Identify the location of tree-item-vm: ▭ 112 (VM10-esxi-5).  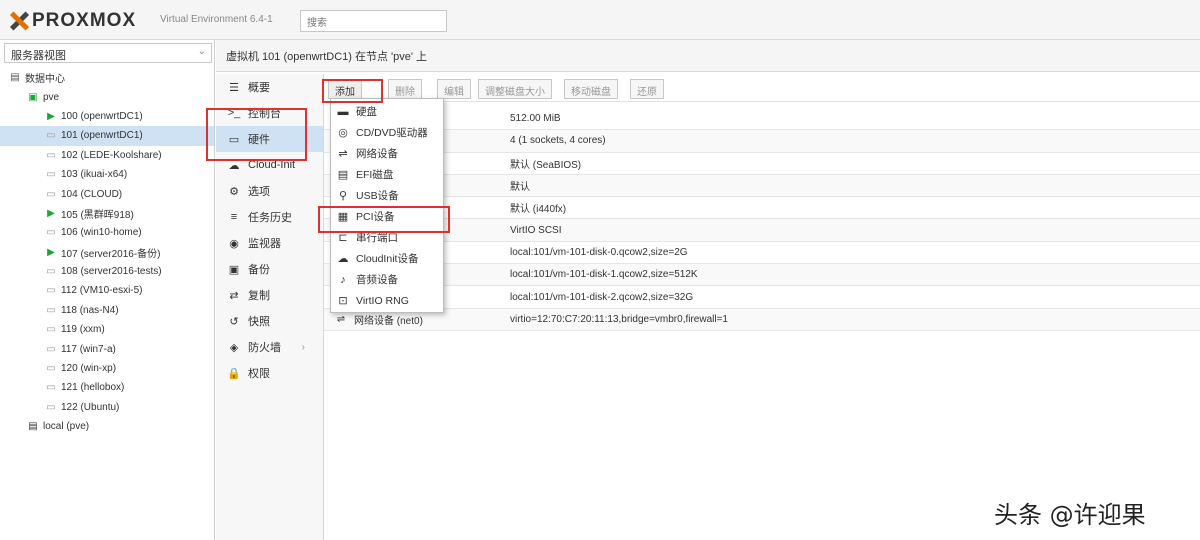
(107, 290).